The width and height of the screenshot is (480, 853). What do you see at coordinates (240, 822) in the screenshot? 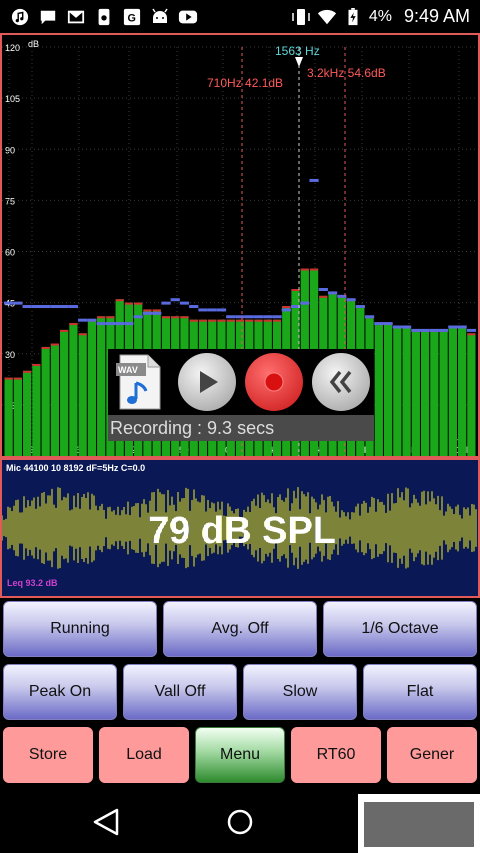
I see `home-icon` at bounding box center [240, 822].